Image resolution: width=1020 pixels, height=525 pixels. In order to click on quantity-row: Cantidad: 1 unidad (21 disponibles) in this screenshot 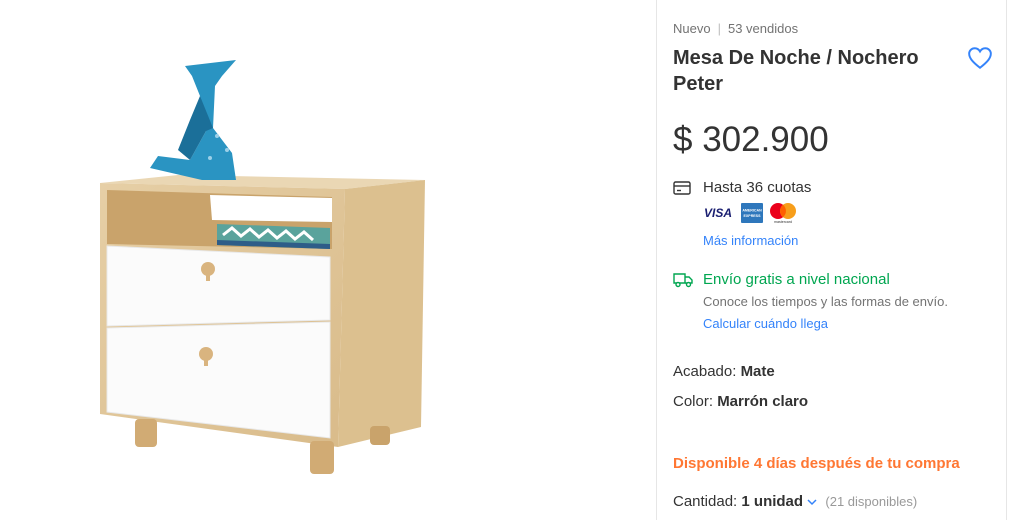, I will do `click(795, 501)`.